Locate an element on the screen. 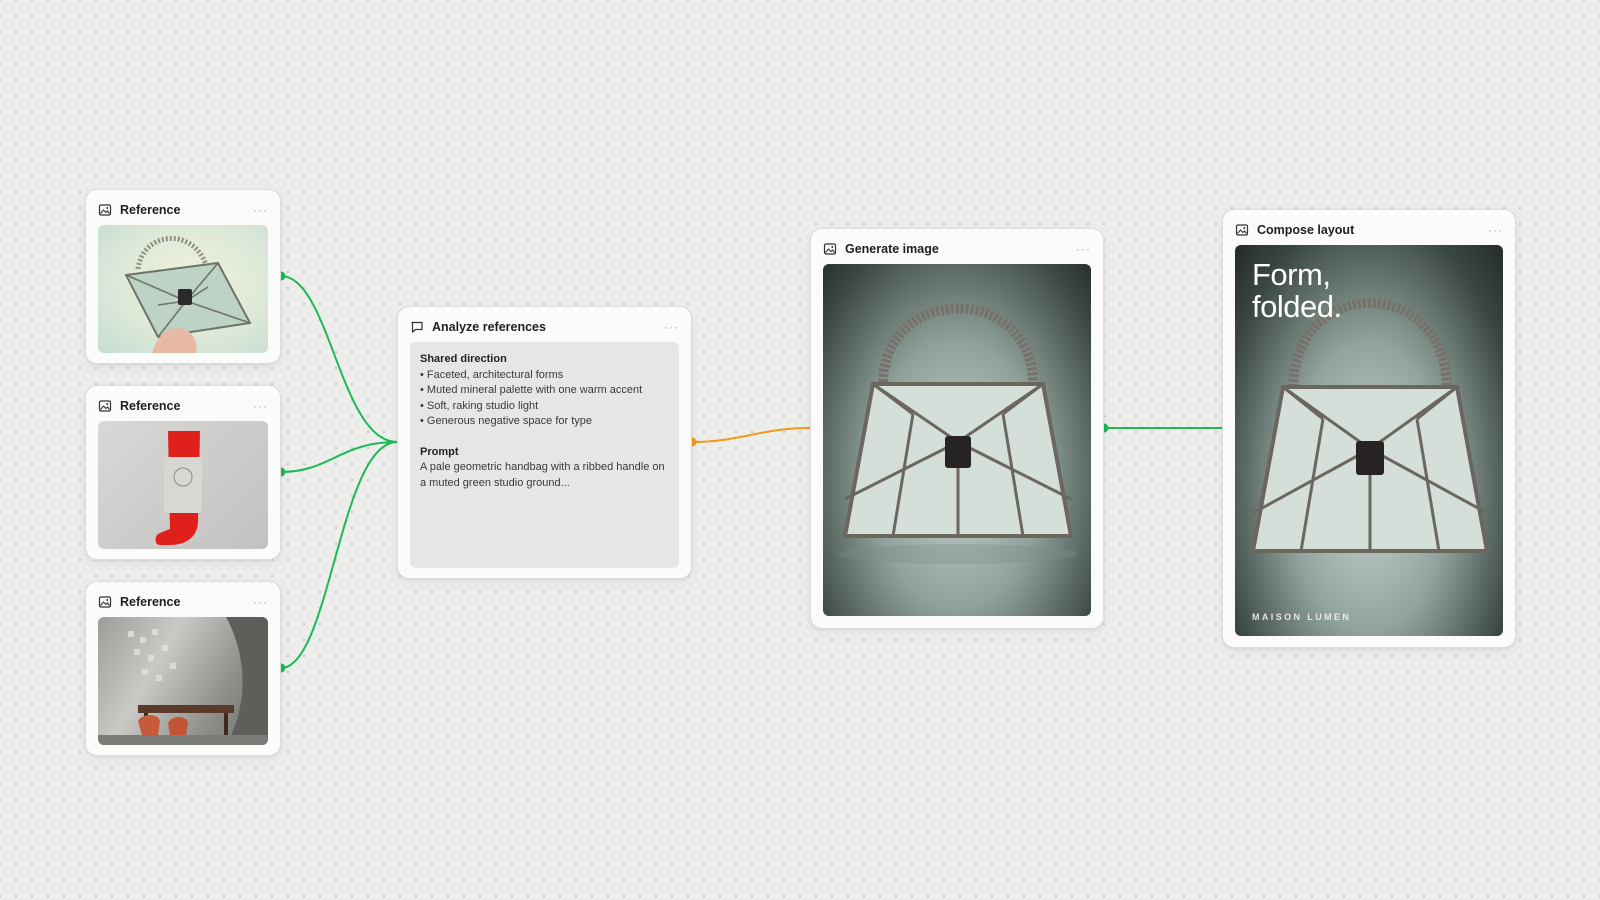 The height and width of the screenshot is (900, 1600). list-item: Faceted, architectural forms is located at coordinates (544, 376).